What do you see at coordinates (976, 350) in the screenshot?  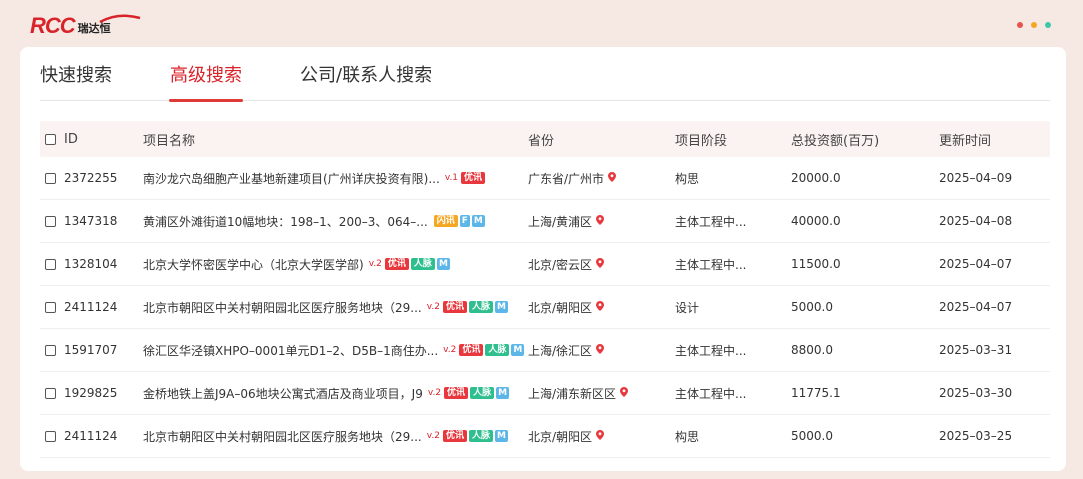 I see `cell-updated: 2025–03–31` at bounding box center [976, 350].